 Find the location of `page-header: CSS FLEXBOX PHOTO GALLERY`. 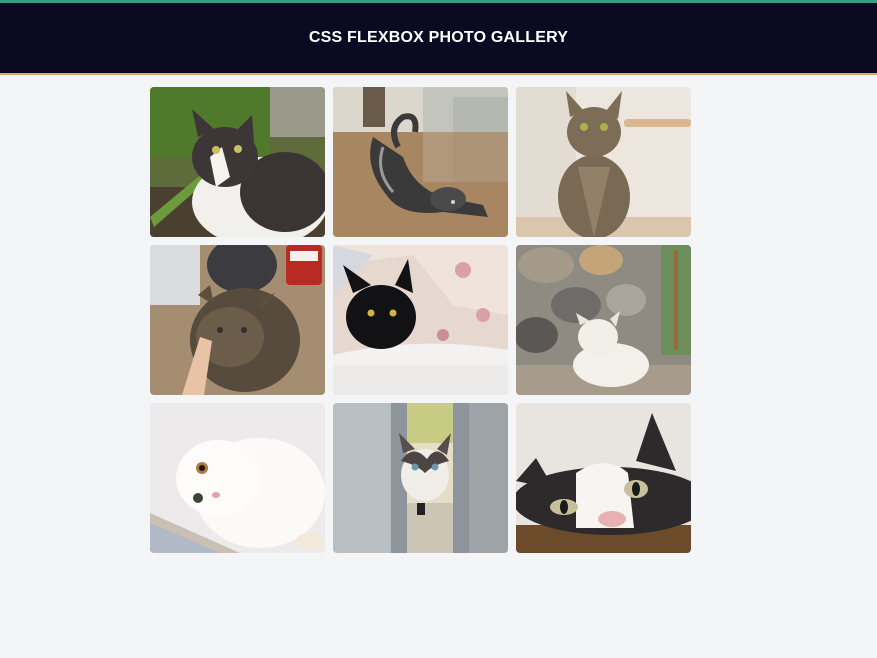

page-header: CSS FLEXBOX PHOTO GALLERY is located at coordinates (438, 39).